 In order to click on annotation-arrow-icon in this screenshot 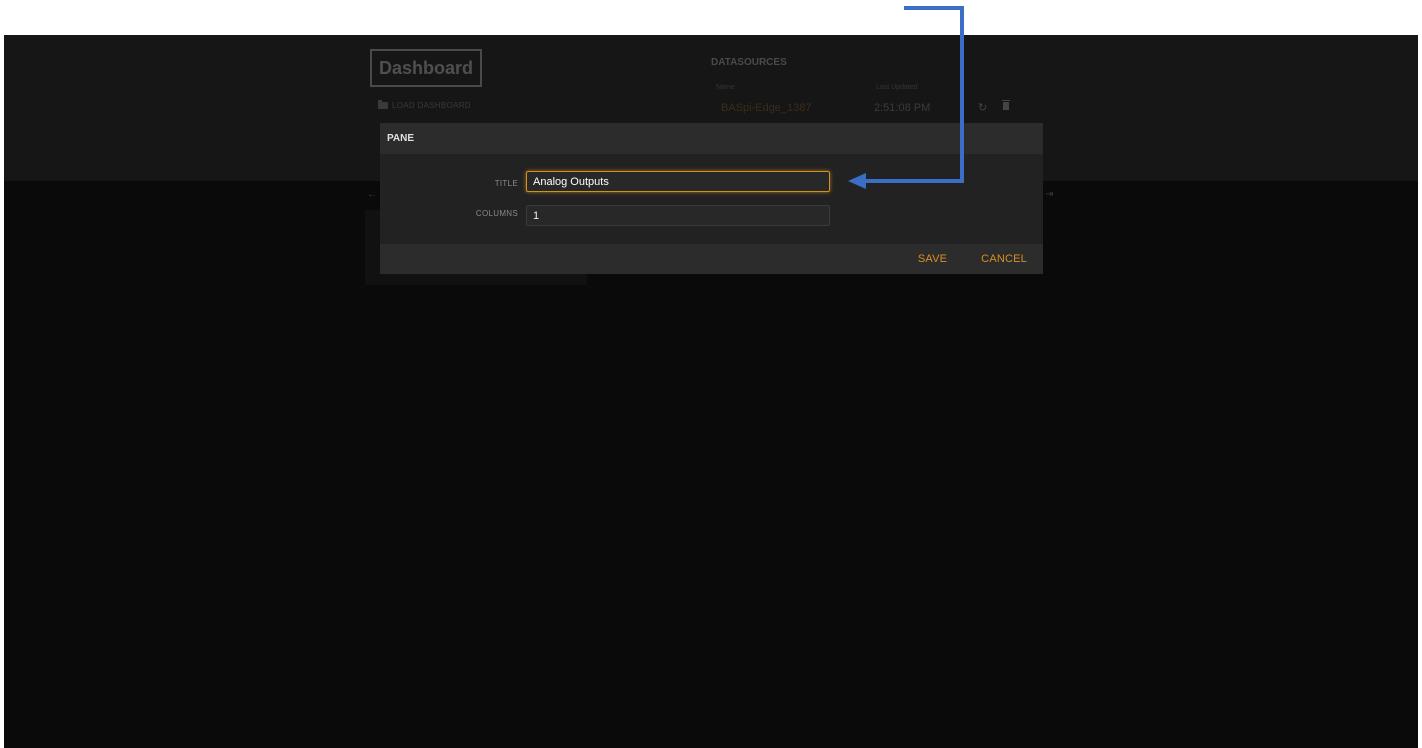, I will do `click(906, 97)`.